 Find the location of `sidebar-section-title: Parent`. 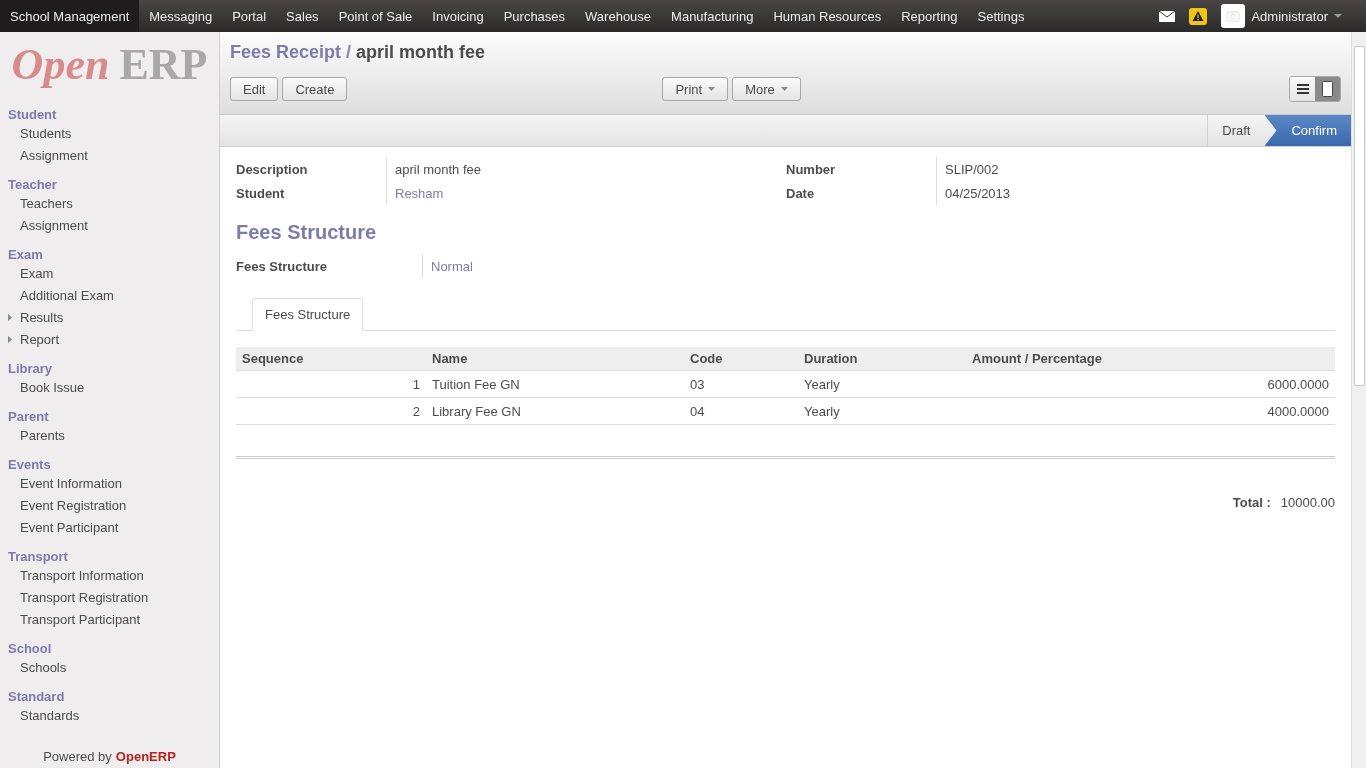

sidebar-section-title: Parent is located at coordinates (28, 416).